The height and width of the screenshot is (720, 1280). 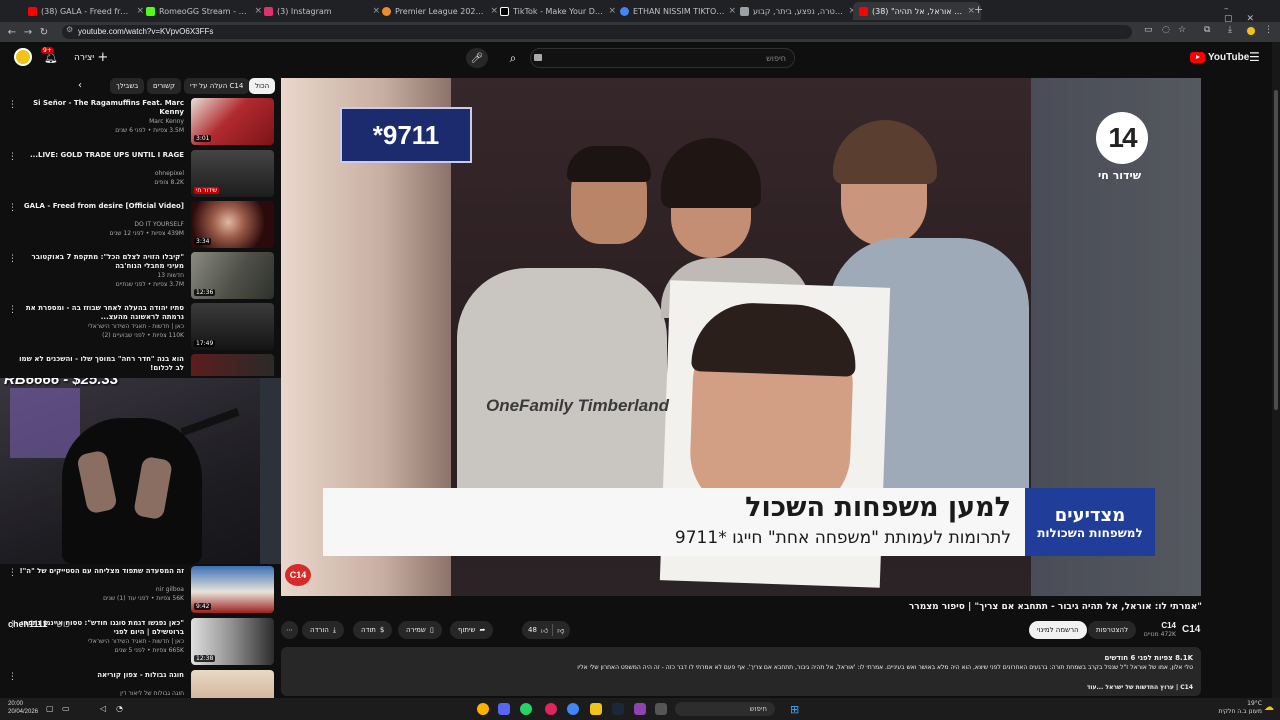 What do you see at coordinates (217, 86) in the screenshot?
I see `chip-from-channel: העלה על ידי C14` at bounding box center [217, 86].